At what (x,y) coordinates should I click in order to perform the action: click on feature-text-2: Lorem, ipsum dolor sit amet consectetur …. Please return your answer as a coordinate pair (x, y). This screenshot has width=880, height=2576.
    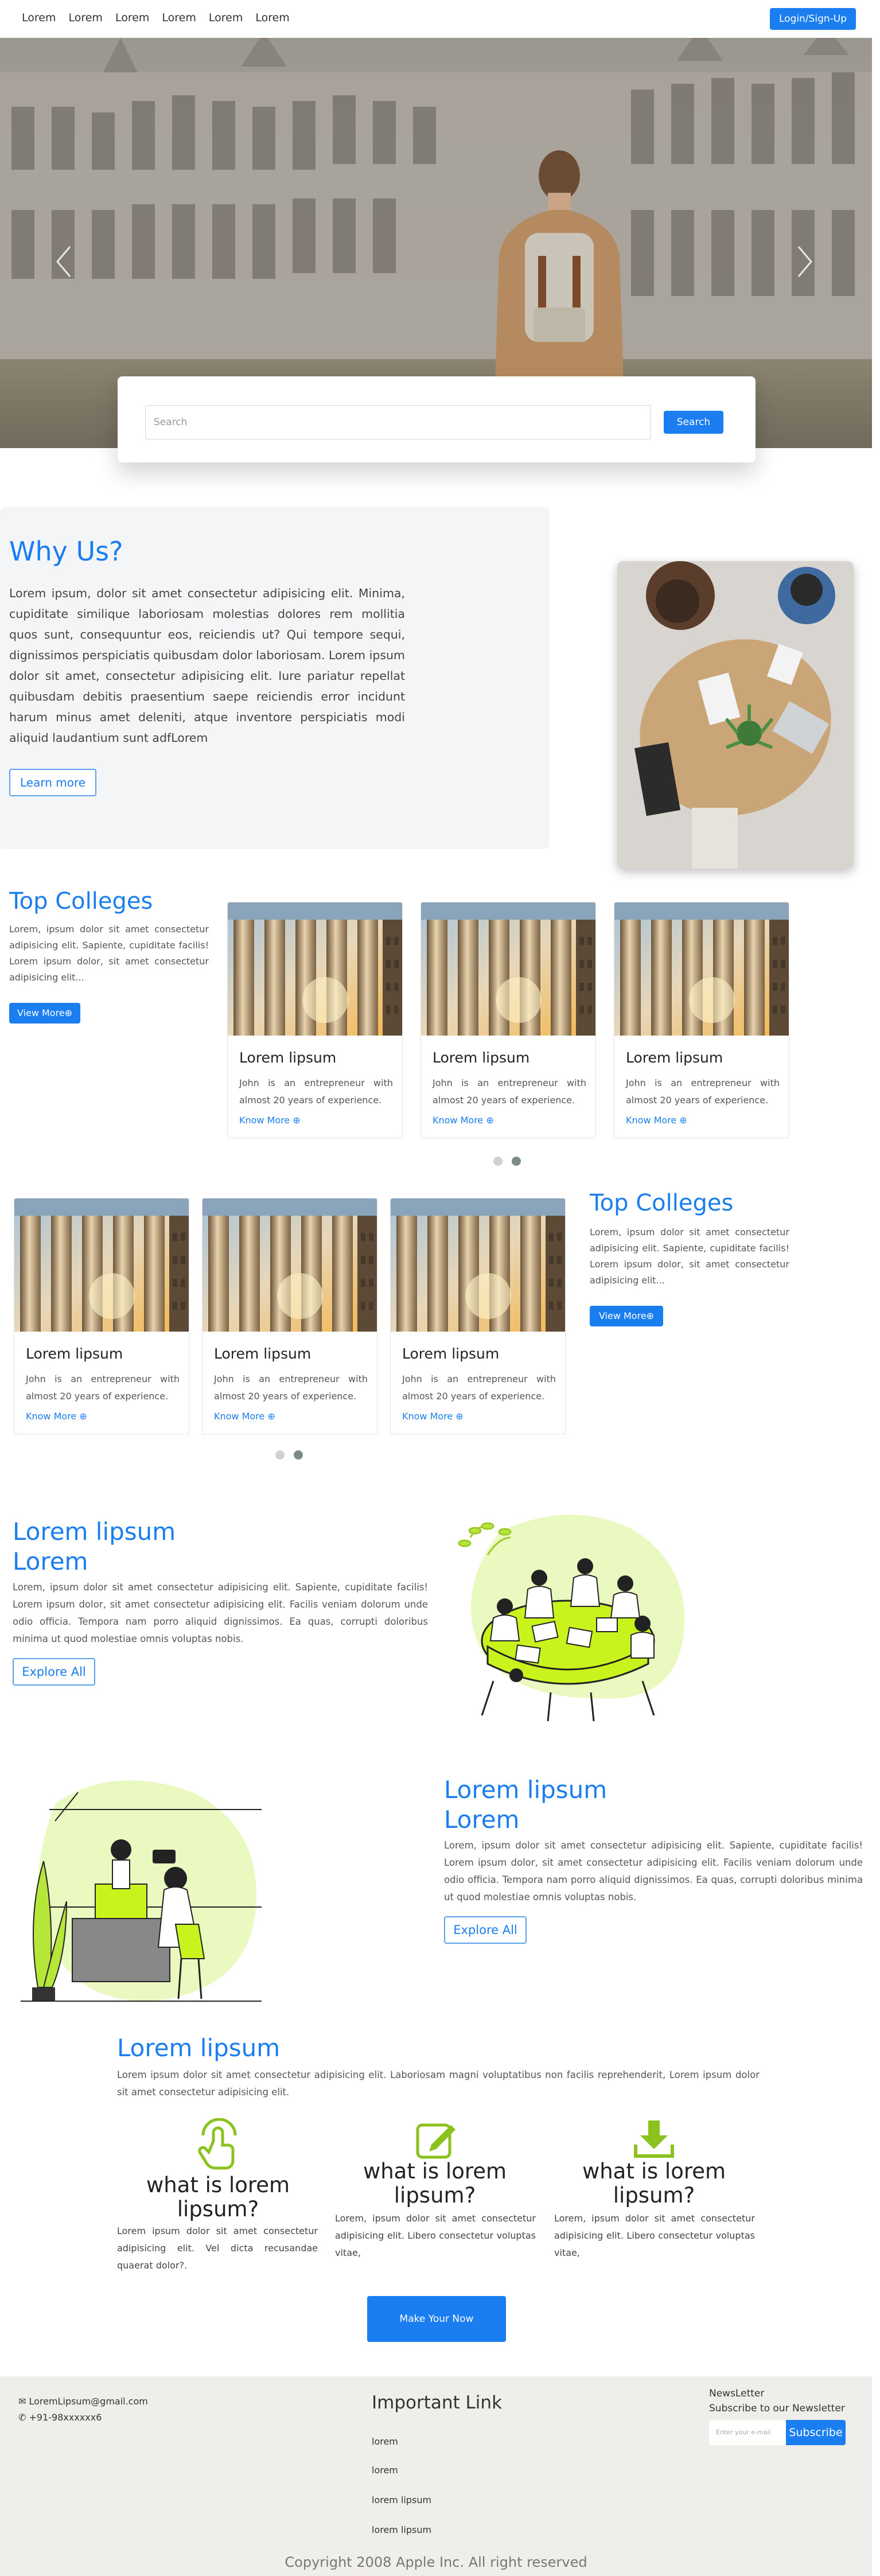
    Looking at the image, I should click on (435, 2235).